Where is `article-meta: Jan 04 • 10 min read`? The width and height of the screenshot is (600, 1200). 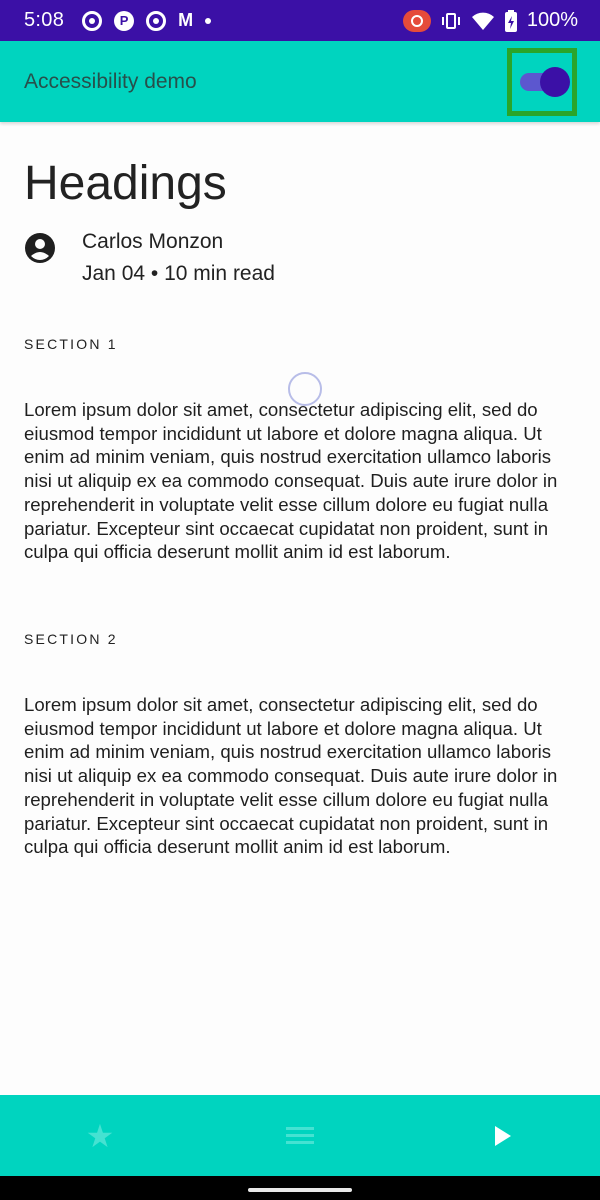
article-meta: Jan 04 • 10 min read is located at coordinates (178, 273).